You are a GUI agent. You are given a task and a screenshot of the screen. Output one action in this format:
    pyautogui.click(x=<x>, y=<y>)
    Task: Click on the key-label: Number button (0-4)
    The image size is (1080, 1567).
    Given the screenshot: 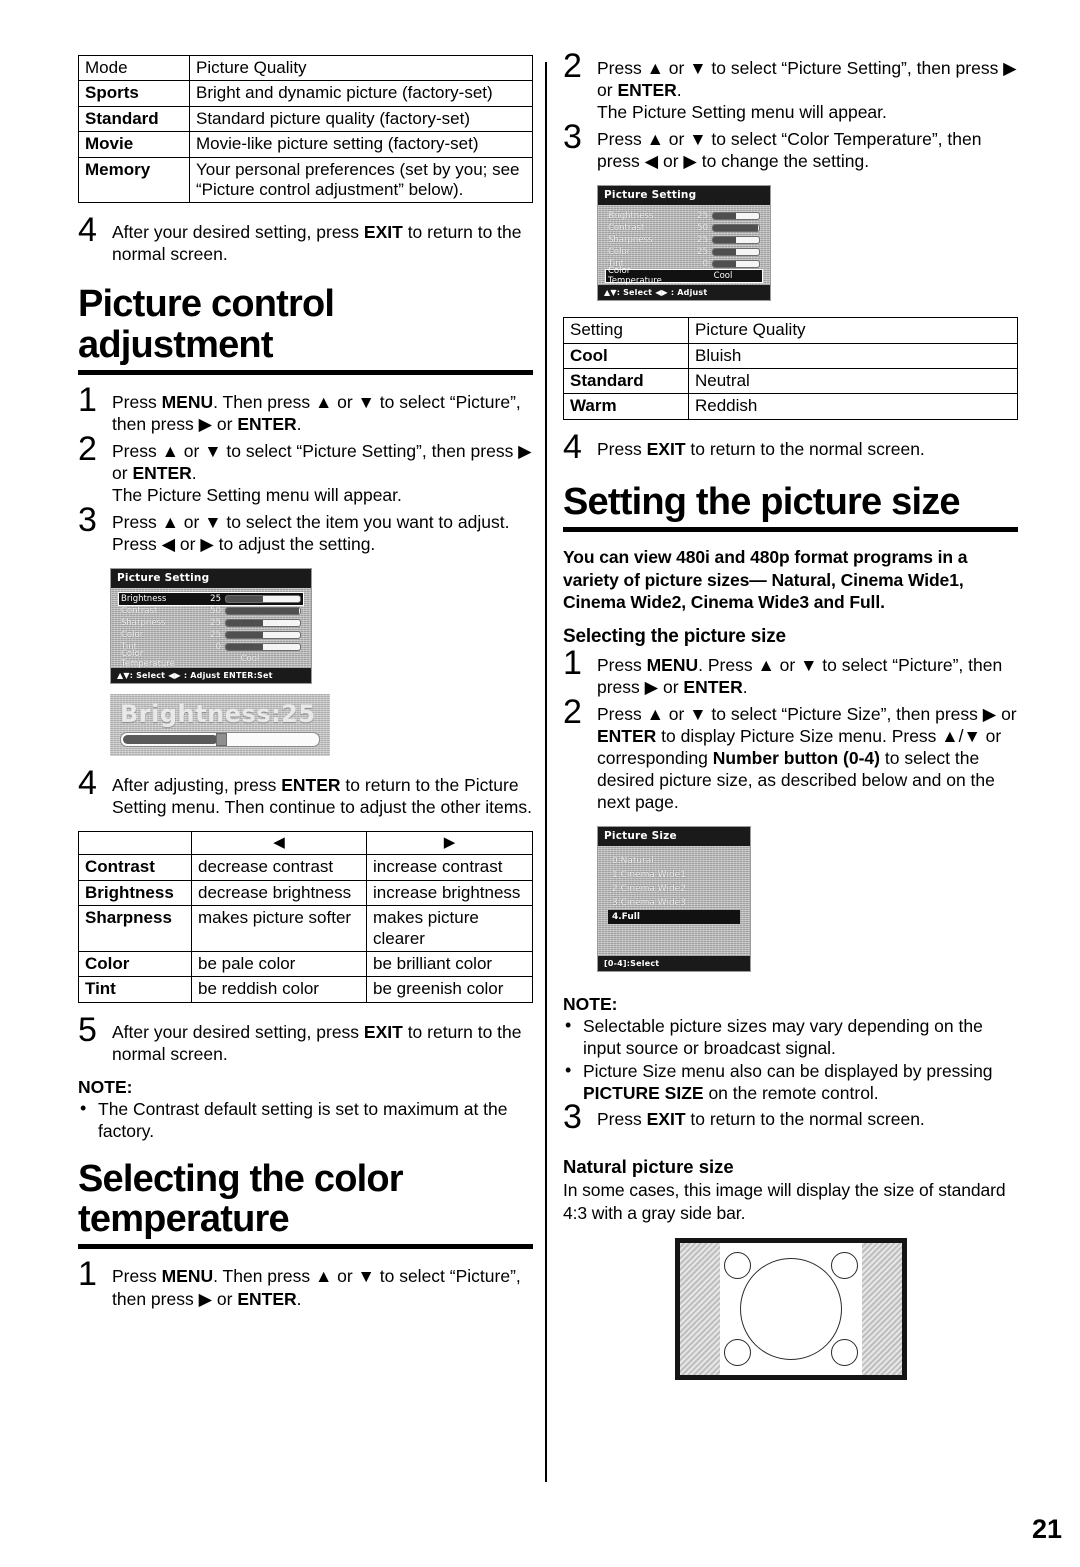 What is the action you would take?
    pyautogui.click(x=796, y=757)
    